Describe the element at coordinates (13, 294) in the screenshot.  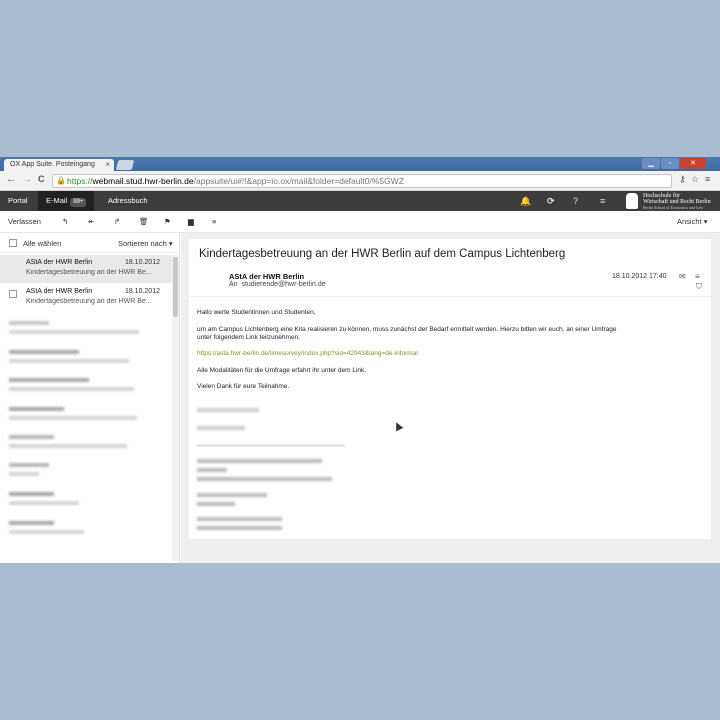
I see `mail-checkbox` at that location.